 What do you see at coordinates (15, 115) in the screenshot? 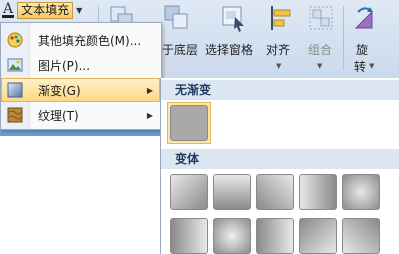
I see `texture-icon` at bounding box center [15, 115].